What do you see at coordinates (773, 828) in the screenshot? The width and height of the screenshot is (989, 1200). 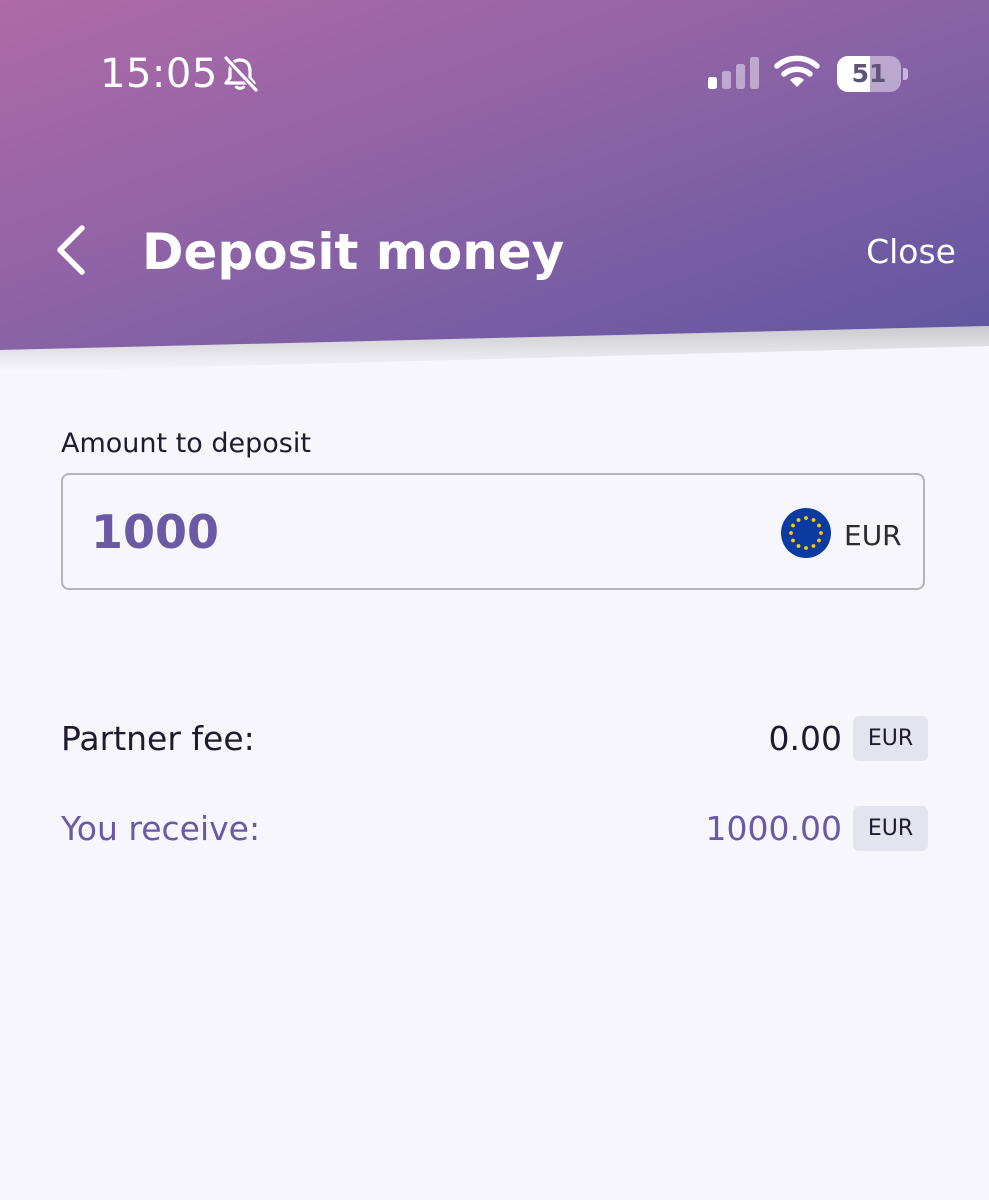 I see `you-receive-value: 1000.00` at bounding box center [773, 828].